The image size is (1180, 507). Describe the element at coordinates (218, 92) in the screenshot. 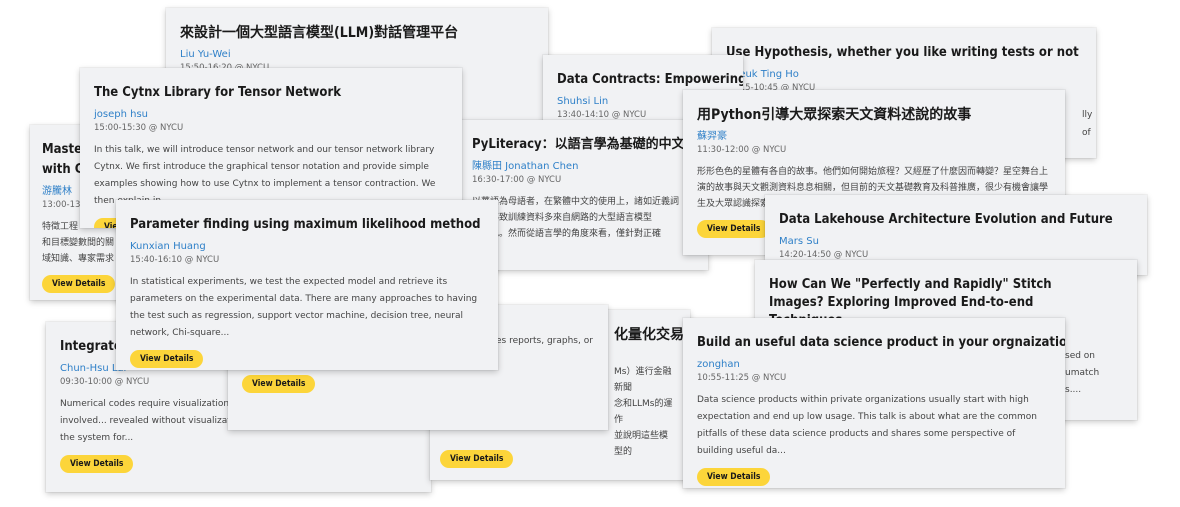

I see `card-title: The Cytnx Library for Tensor Network` at that location.